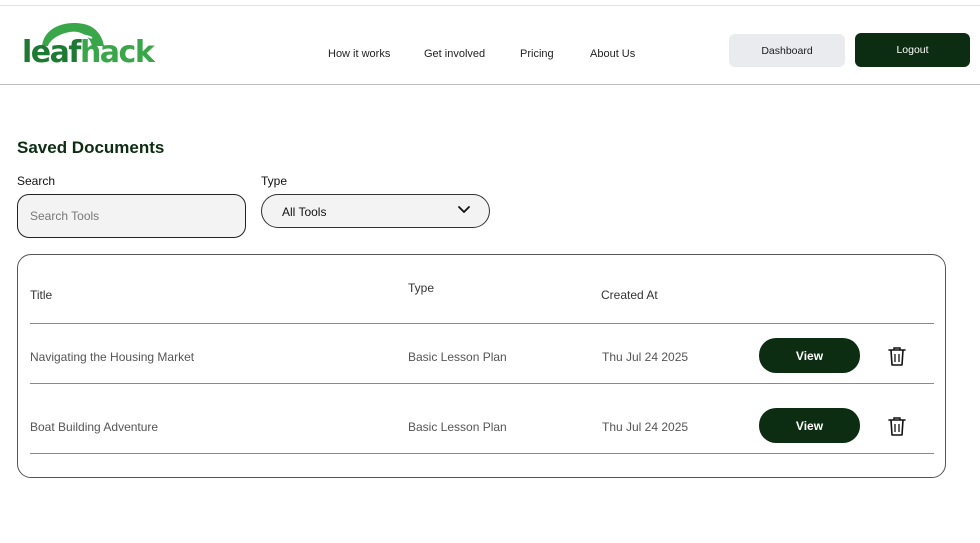 The height and width of the screenshot is (543, 980). What do you see at coordinates (359, 54) in the screenshot?
I see `nav-link-how-it-works: How it works` at bounding box center [359, 54].